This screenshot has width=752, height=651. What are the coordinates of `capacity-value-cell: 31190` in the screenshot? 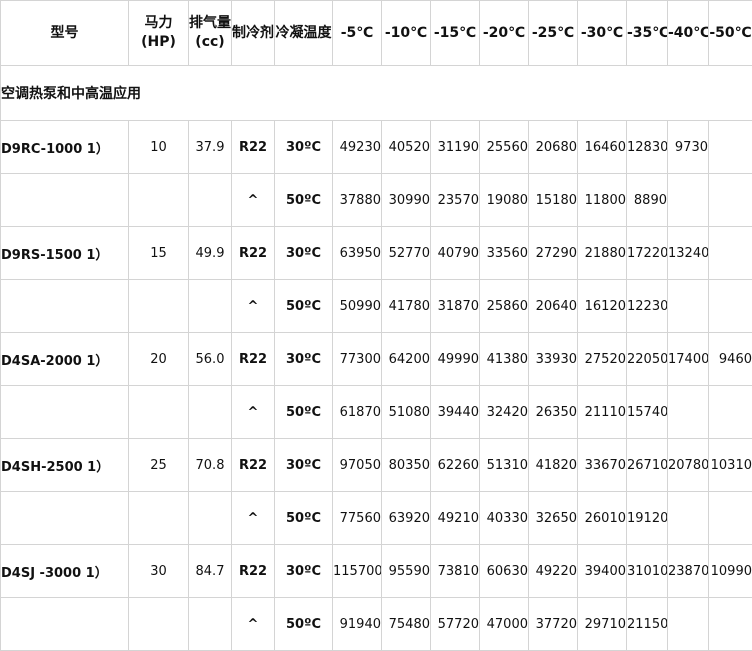 It's located at (455, 147).